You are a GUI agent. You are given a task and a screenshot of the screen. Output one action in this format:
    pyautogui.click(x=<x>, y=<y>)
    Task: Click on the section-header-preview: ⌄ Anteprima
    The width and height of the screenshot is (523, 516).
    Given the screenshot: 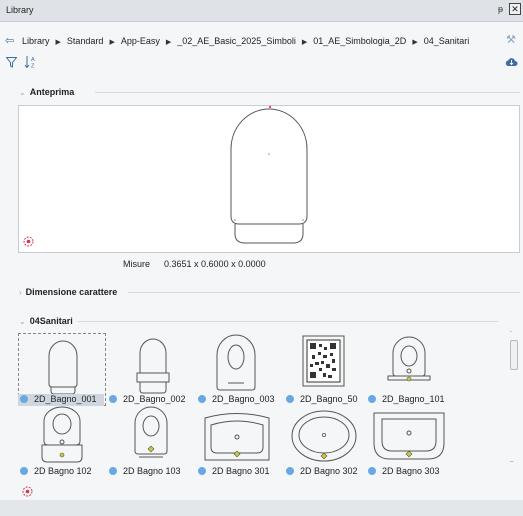 What is the action you would take?
    pyautogui.click(x=46, y=92)
    